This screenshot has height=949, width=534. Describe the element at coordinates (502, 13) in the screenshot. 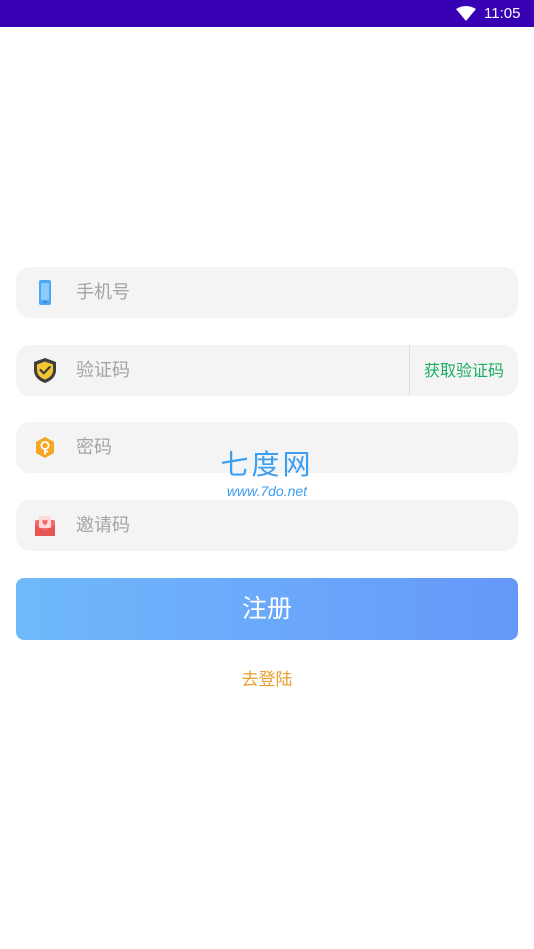

I see `status-time: 11:05` at that location.